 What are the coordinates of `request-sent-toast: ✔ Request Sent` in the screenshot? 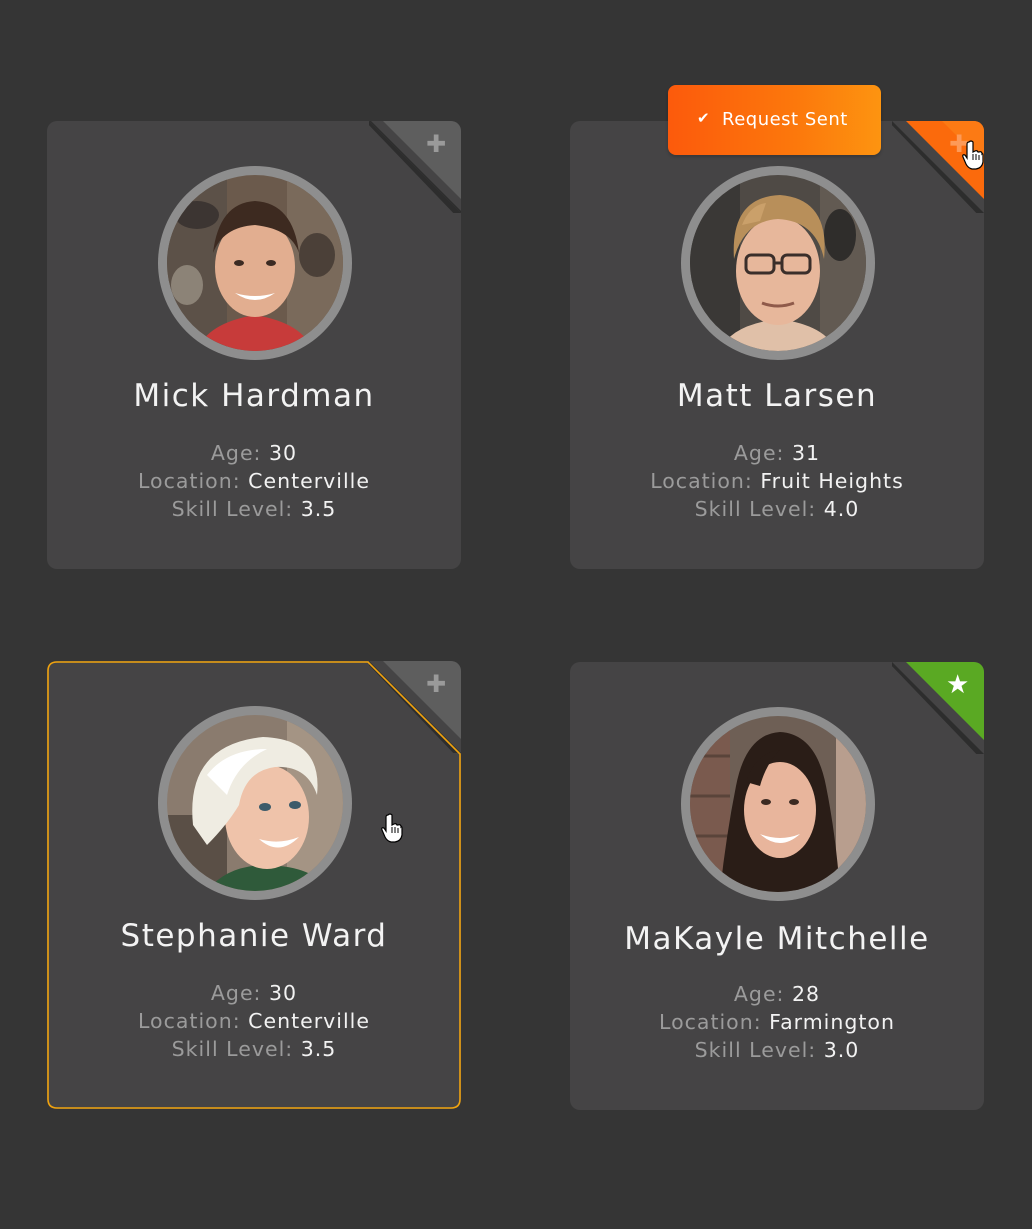 It's located at (774, 120).